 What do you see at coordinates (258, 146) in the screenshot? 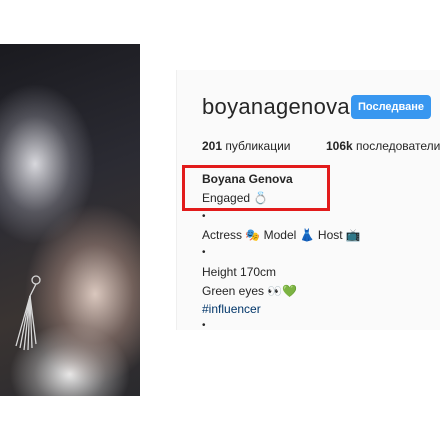
I see `posts-label: публикации` at bounding box center [258, 146].